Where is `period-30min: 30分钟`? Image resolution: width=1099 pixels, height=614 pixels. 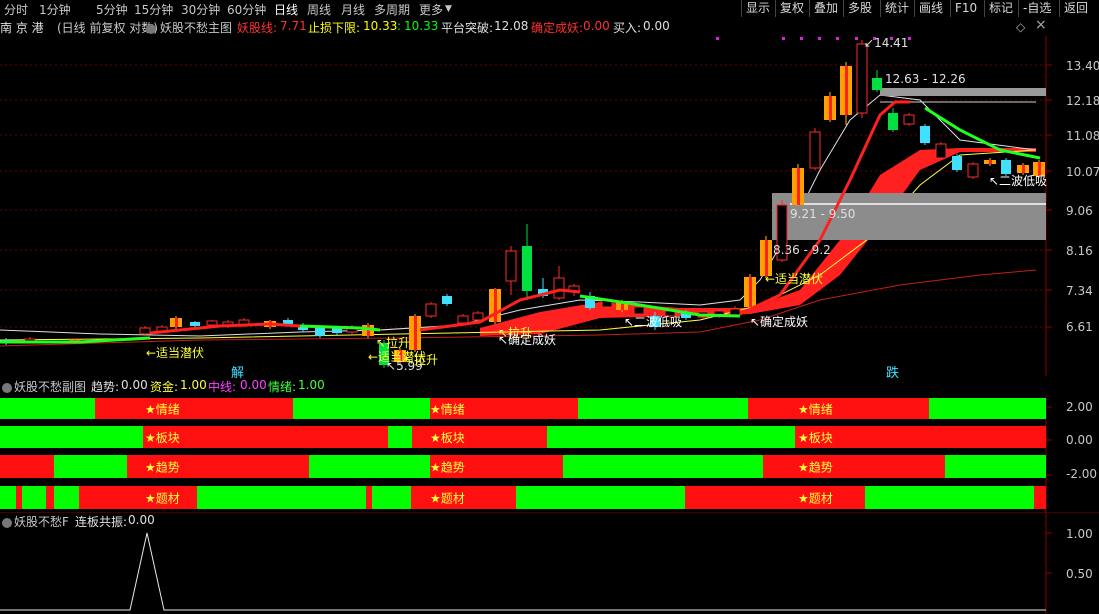
period-30min: 30分钟 is located at coordinates (200, 9).